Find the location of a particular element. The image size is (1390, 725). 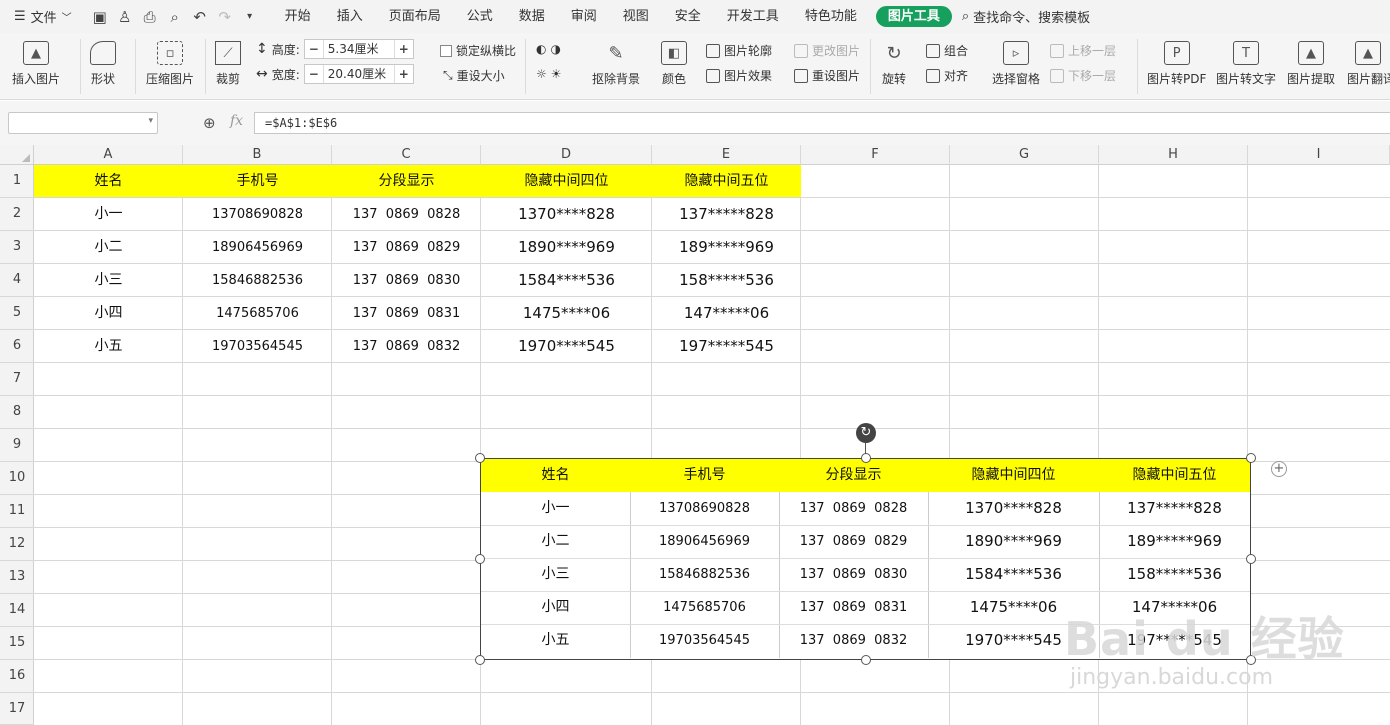

zoom-icon: ⊕ is located at coordinates (209, 123).